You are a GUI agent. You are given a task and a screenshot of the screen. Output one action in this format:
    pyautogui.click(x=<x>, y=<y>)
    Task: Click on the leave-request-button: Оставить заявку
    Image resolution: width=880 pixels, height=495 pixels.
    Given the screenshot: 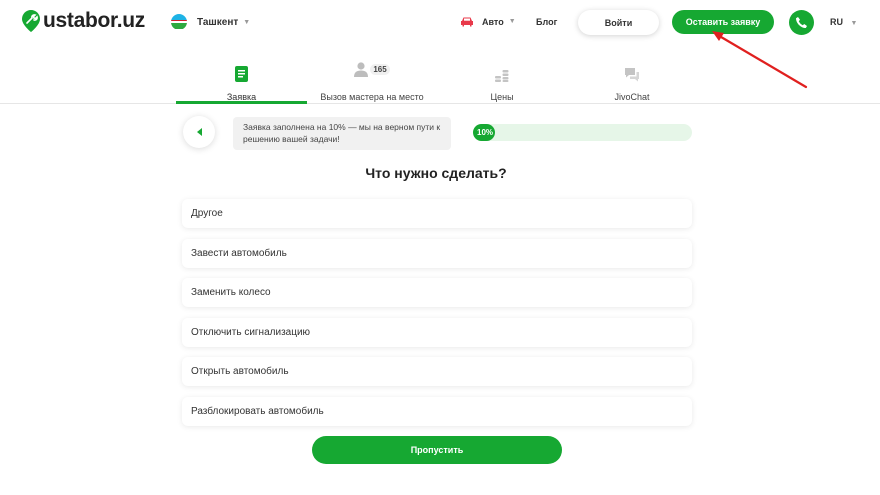 What is the action you would take?
    pyautogui.click(x=723, y=22)
    